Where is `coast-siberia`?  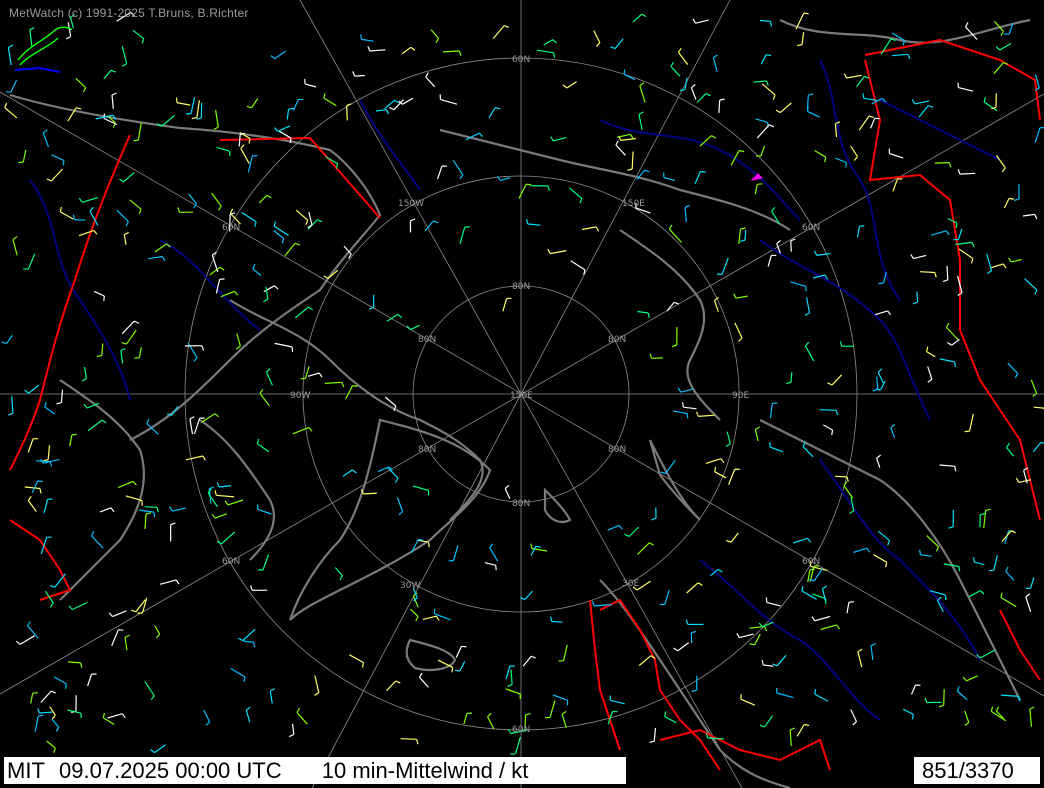 coast-siberia is located at coordinates (615, 179).